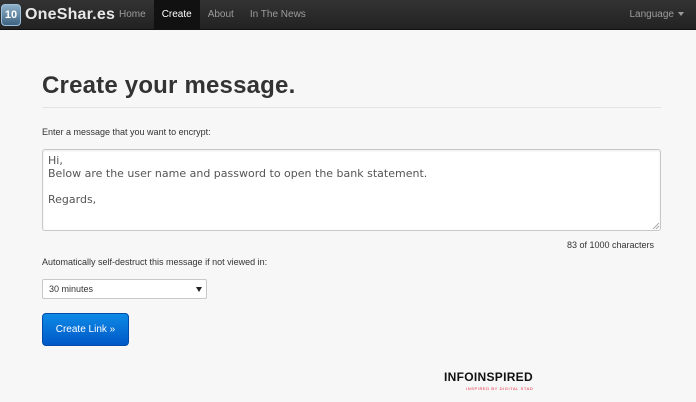 The width and height of the screenshot is (696, 402). Describe the element at coordinates (124, 289) in the screenshot. I see `self-destruct-select: 30 minutes` at that location.